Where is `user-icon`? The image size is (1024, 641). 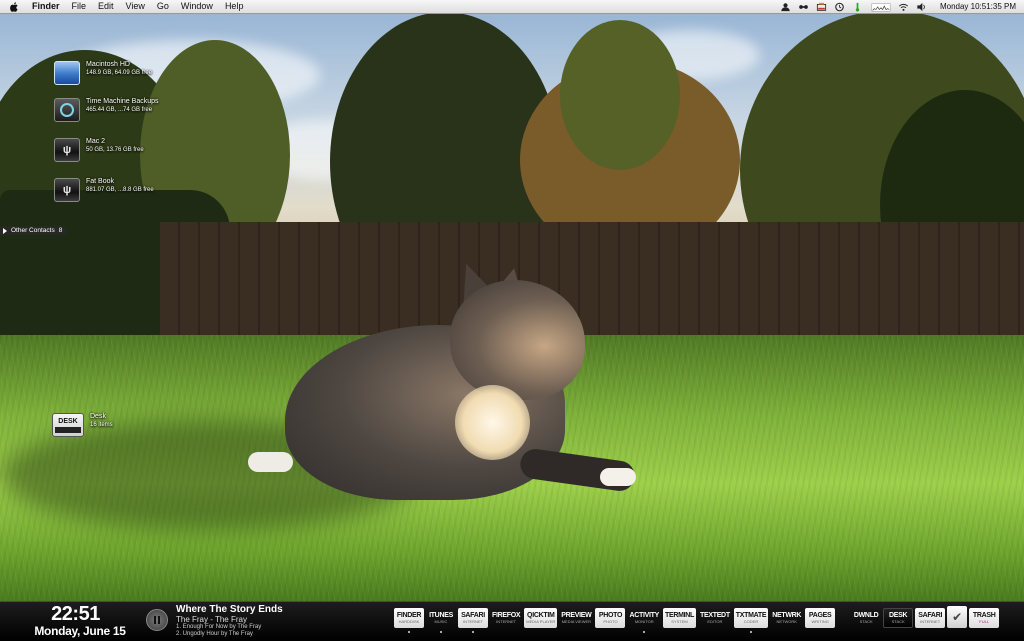
user-icon is located at coordinates (786, 7).